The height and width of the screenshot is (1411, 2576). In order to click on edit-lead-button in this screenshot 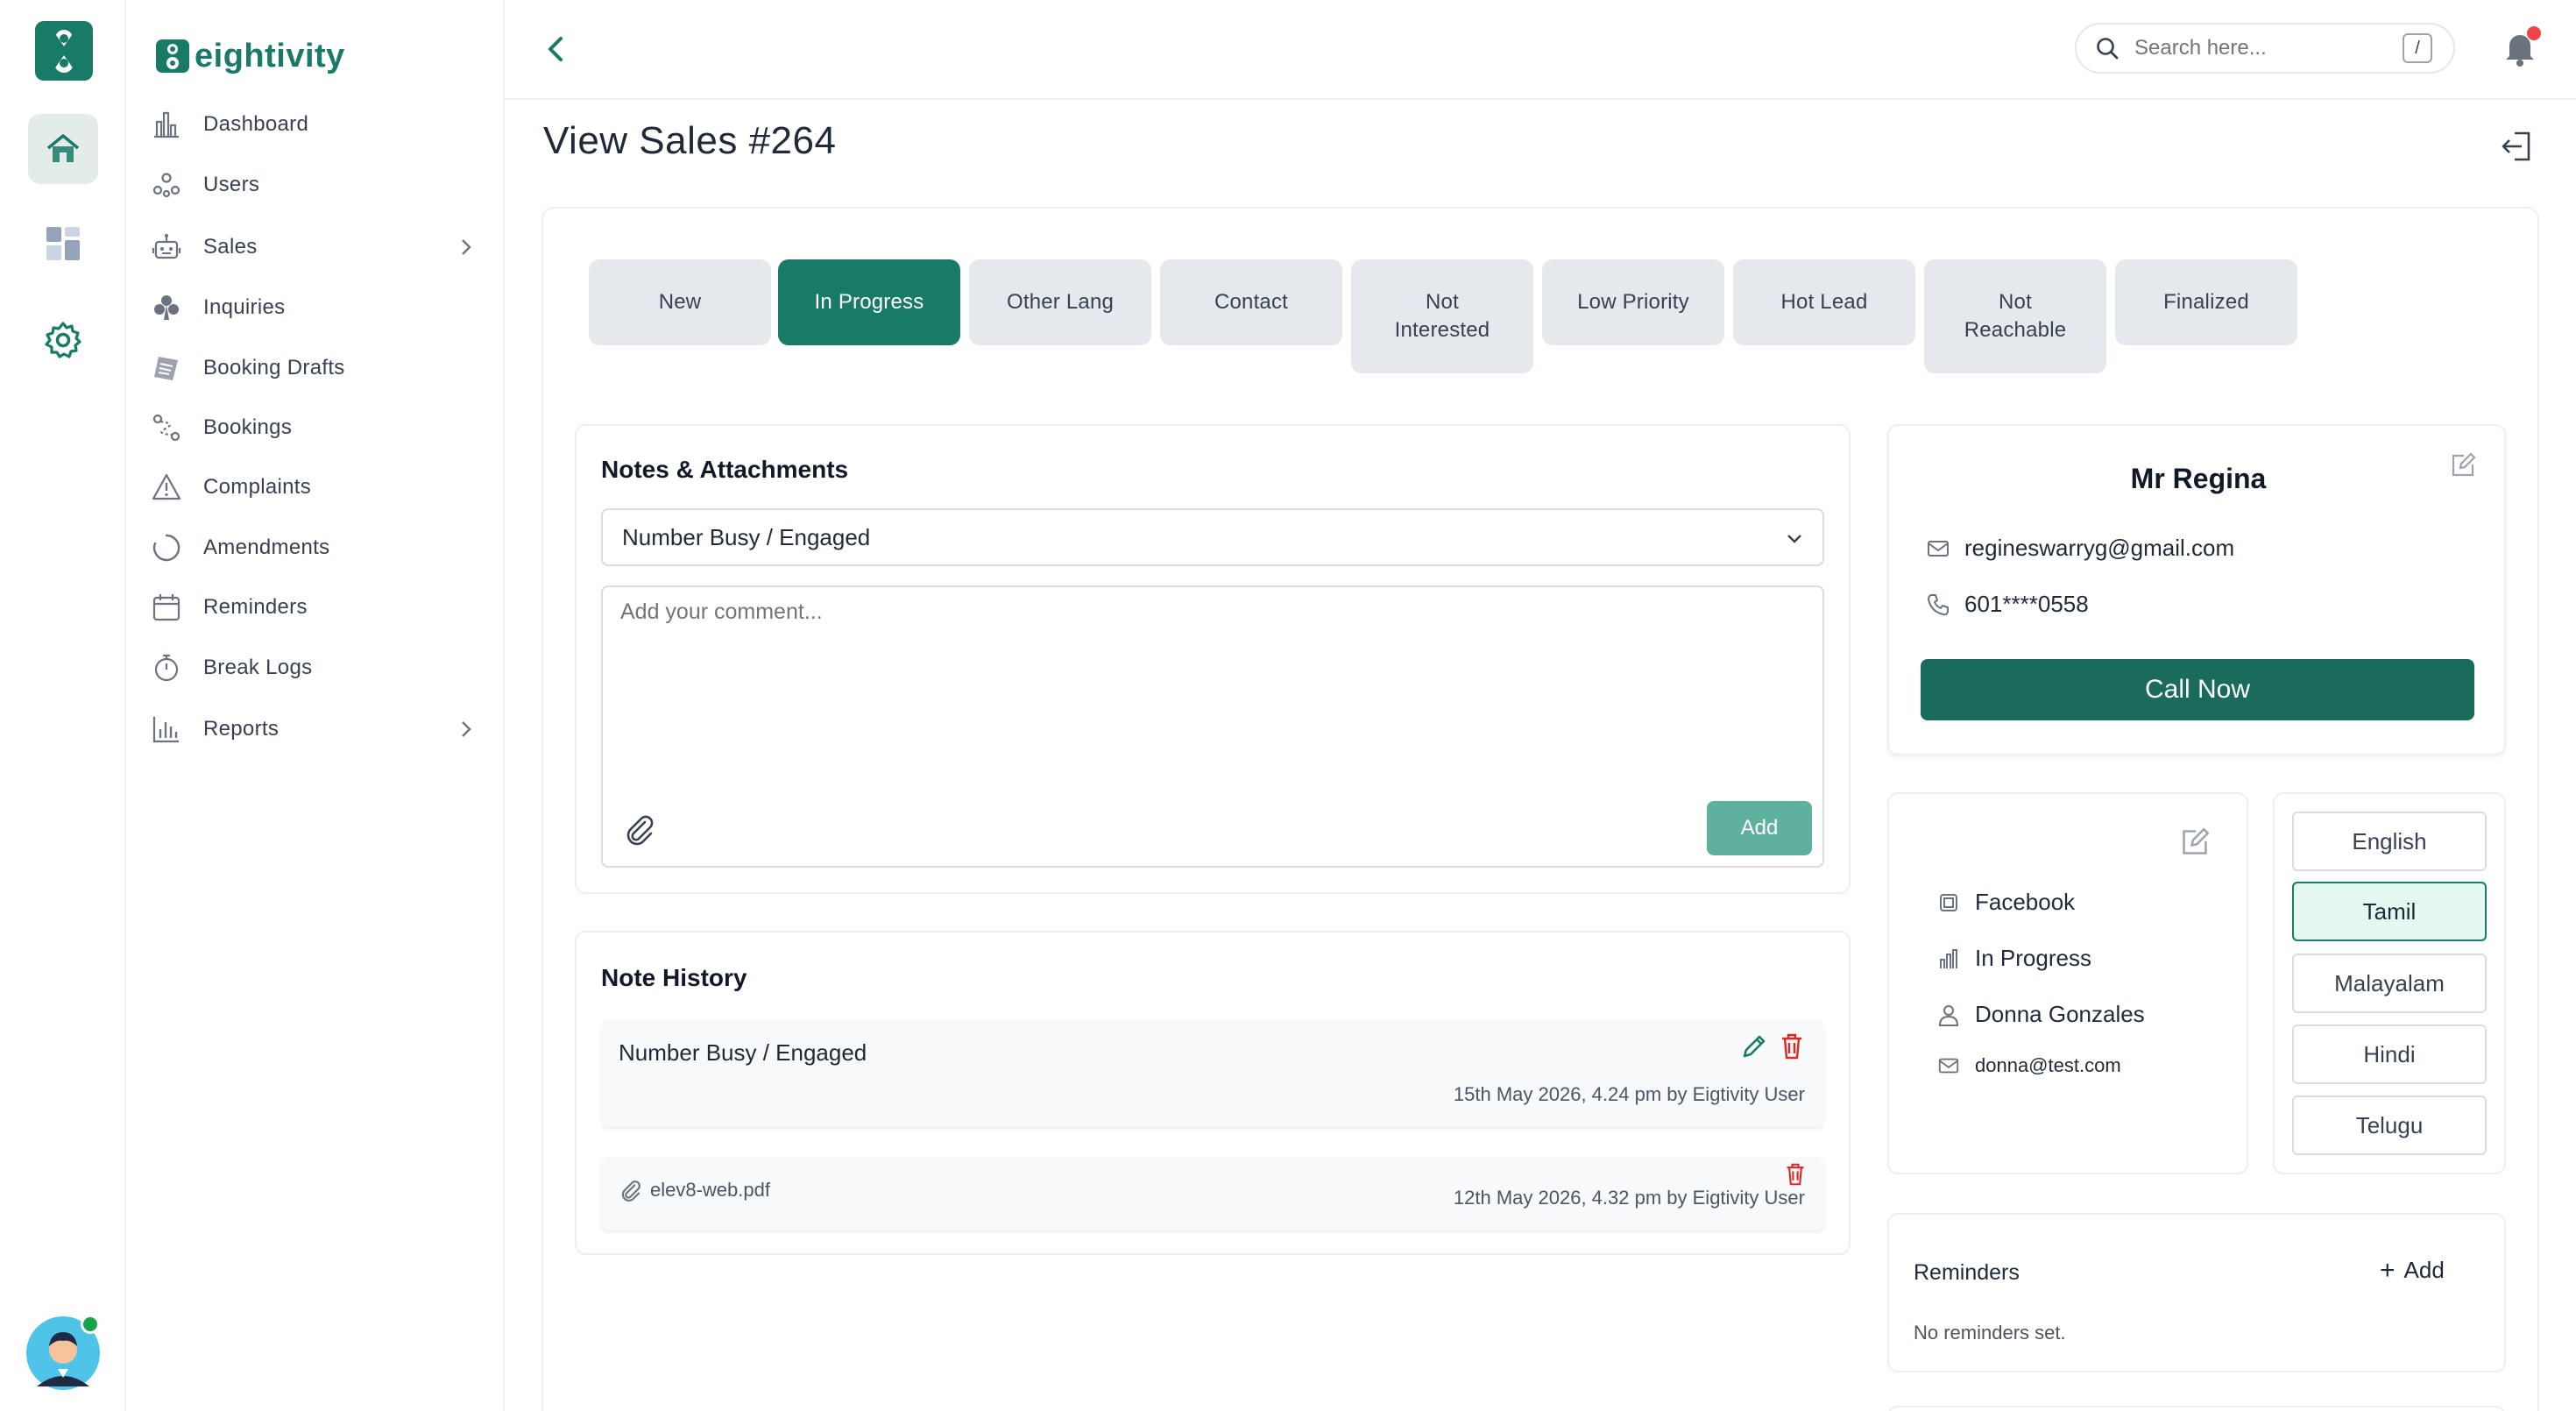, I will do `click(2195, 842)`.